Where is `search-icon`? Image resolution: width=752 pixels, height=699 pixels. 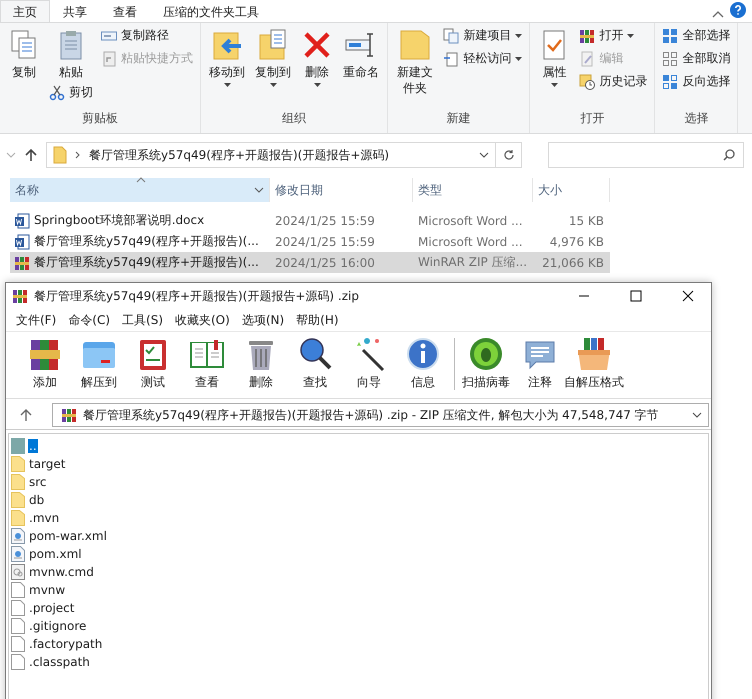
search-icon is located at coordinates (729, 155).